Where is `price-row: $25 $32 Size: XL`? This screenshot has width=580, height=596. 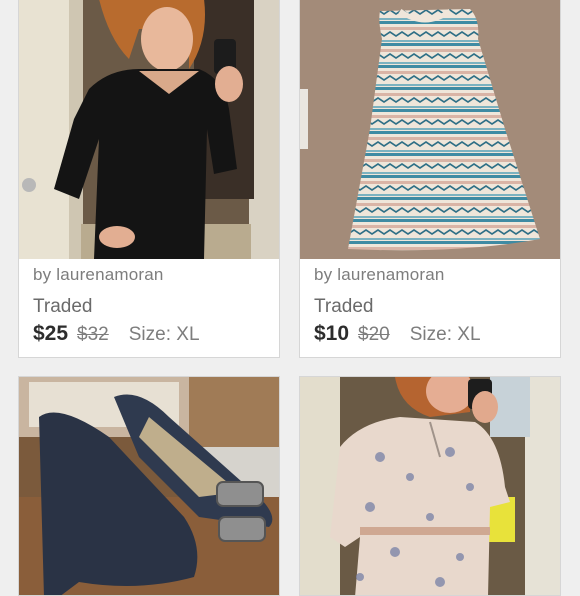
price-row: $25 $32 Size: XL is located at coordinates (151, 334).